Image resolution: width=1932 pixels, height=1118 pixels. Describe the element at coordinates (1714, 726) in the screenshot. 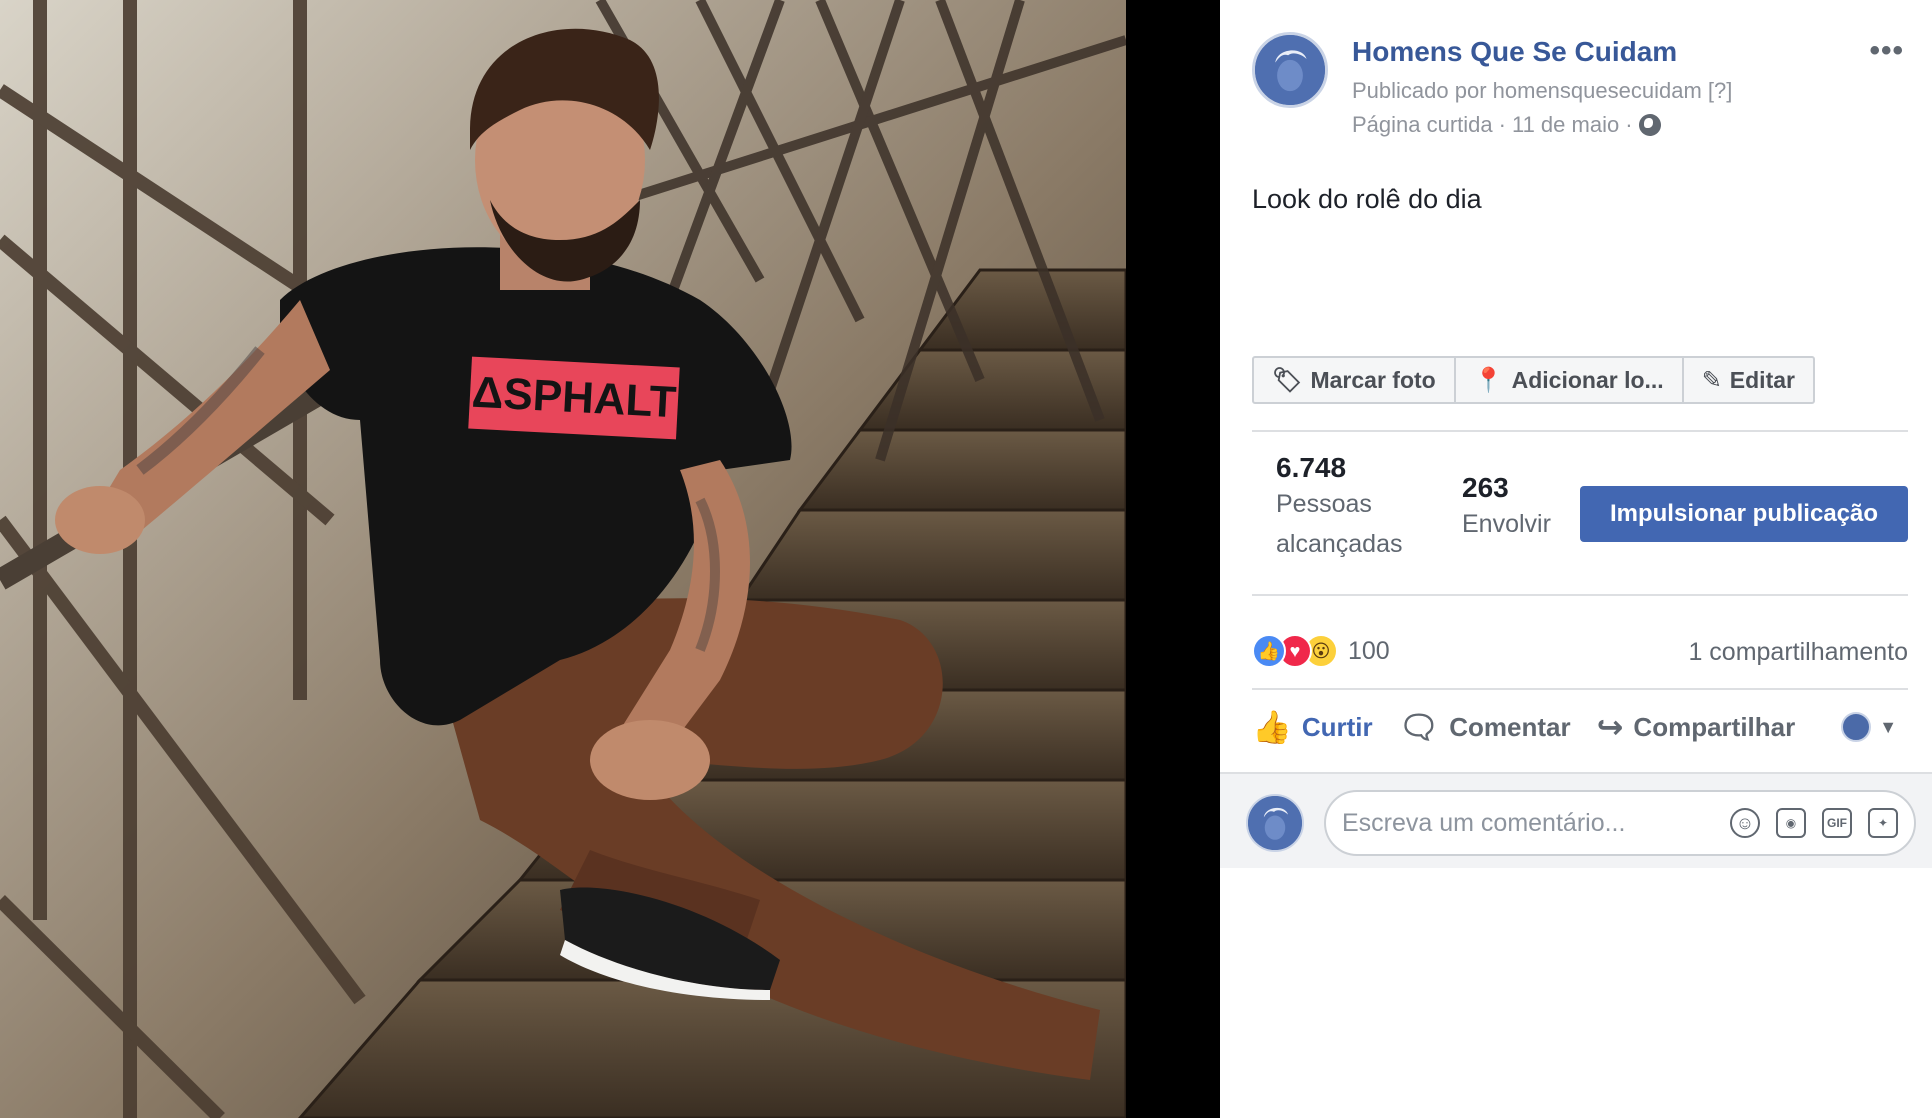

I see `share-label: Compartilhar` at that location.